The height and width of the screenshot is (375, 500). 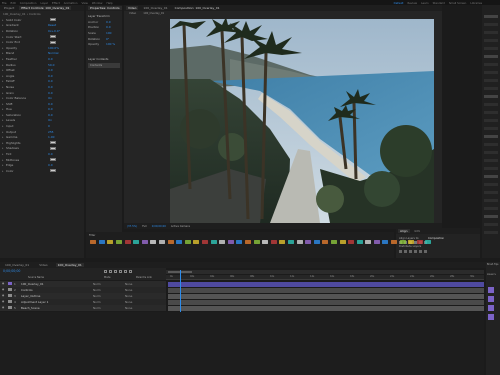 I want to click on menu-item-file: File, so click(x=4, y=3).